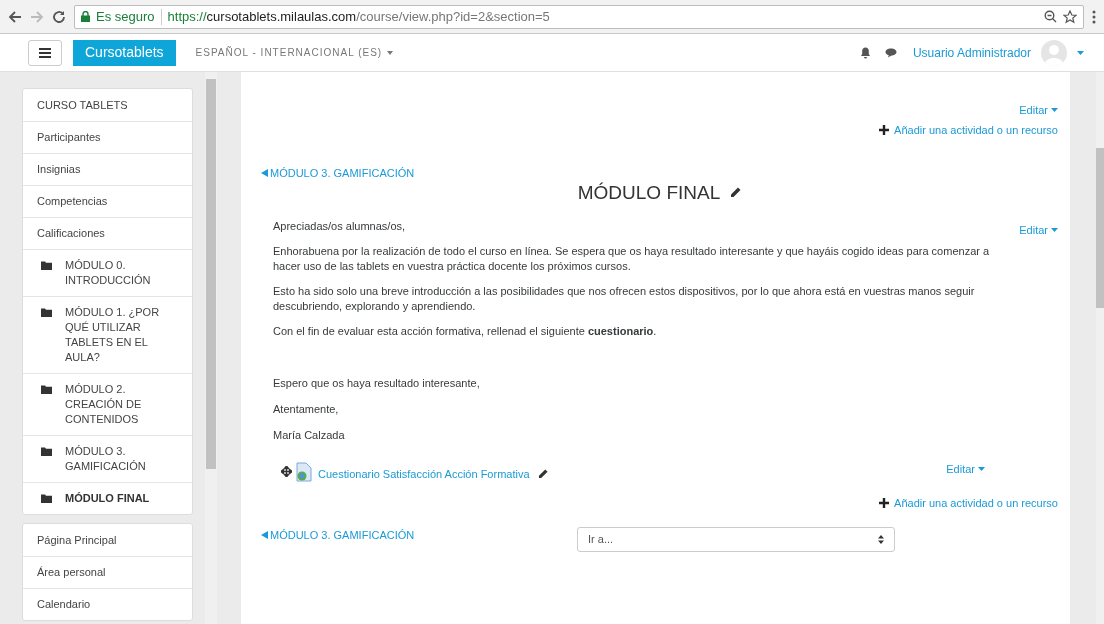 Image resolution: width=1104 pixels, height=624 pixels. Describe the element at coordinates (358, 16) in the screenshot. I see `url-text: https://cursotablets.milaulas.com/course/view.php?id=2&section=5` at that location.